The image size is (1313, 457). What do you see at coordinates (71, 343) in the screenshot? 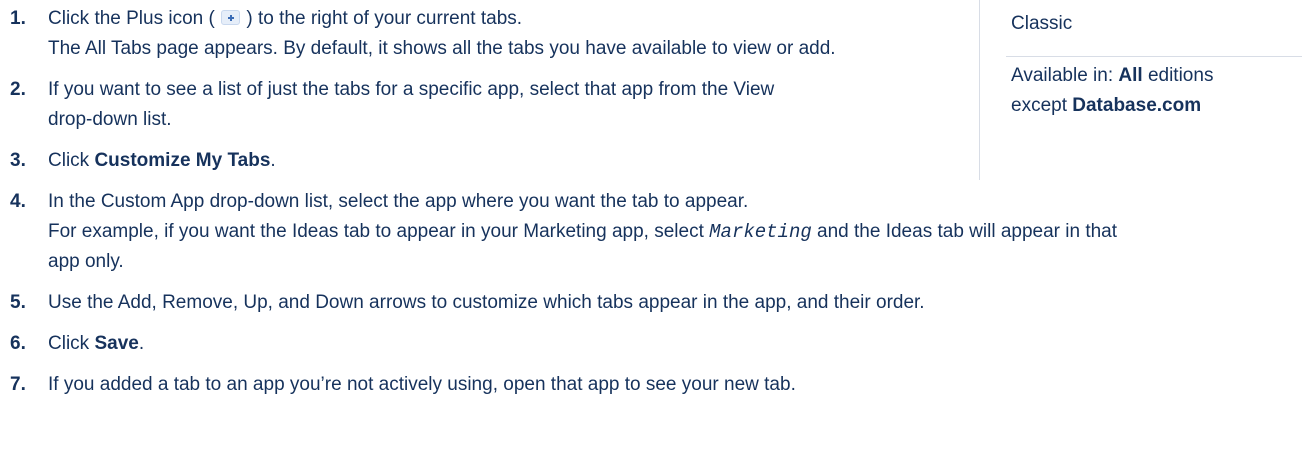
I see `step-6-pre: Click` at bounding box center [71, 343].